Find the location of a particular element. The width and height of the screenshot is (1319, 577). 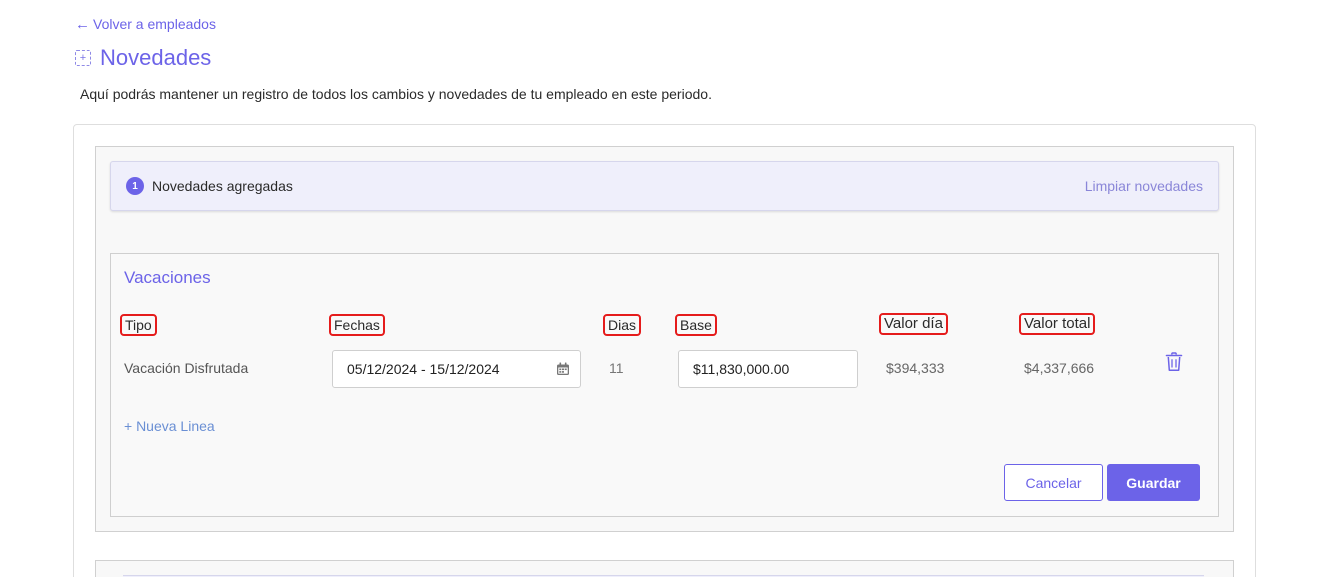

row-tipo-value: Vacación Disfrutada is located at coordinates (186, 368).